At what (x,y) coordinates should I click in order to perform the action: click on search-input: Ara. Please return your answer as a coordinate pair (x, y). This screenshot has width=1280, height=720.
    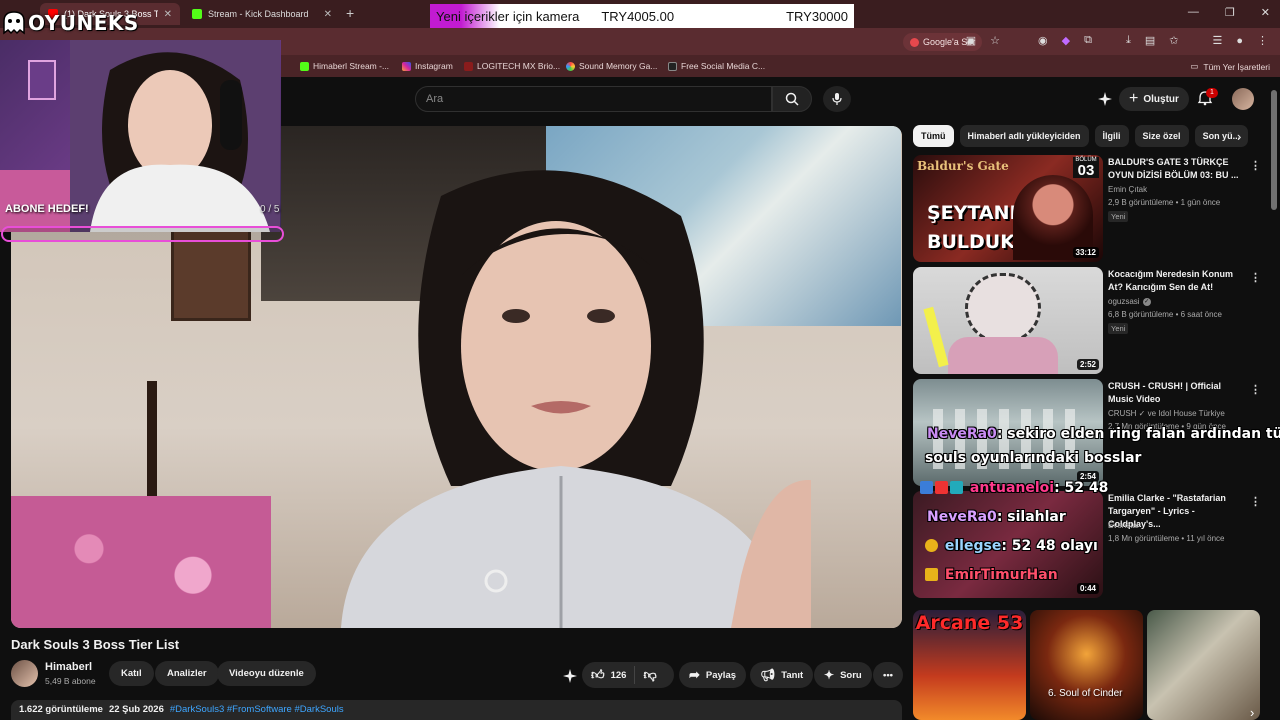
    Looking at the image, I should click on (593, 99).